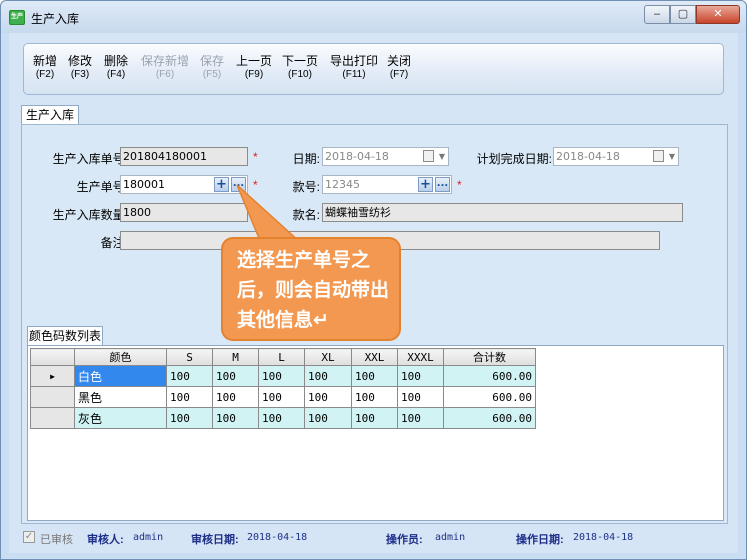 The width and height of the screenshot is (747, 560). What do you see at coordinates (148, 537) in the screenshot?
I see `reviewer-value: admin` at bounding box center [148, 537].